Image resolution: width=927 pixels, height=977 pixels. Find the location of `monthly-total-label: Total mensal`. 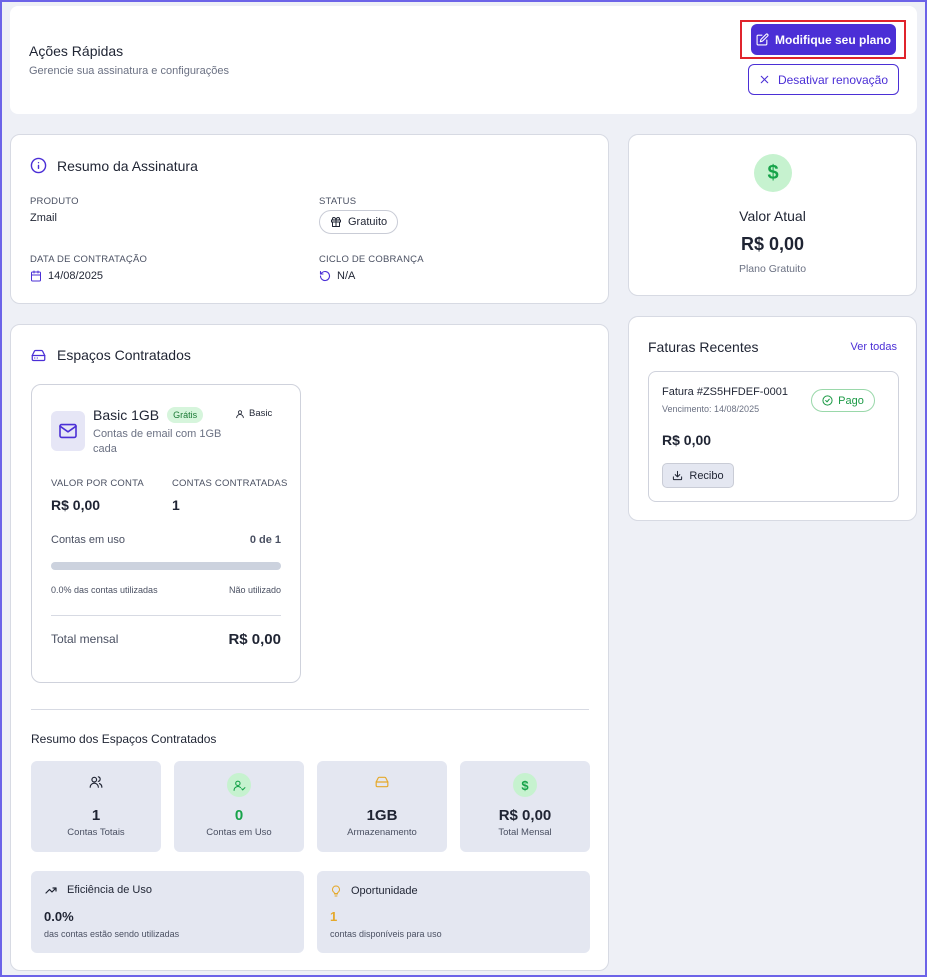

monthly-total-label: Total mensal is located at coordinates (85, 639).